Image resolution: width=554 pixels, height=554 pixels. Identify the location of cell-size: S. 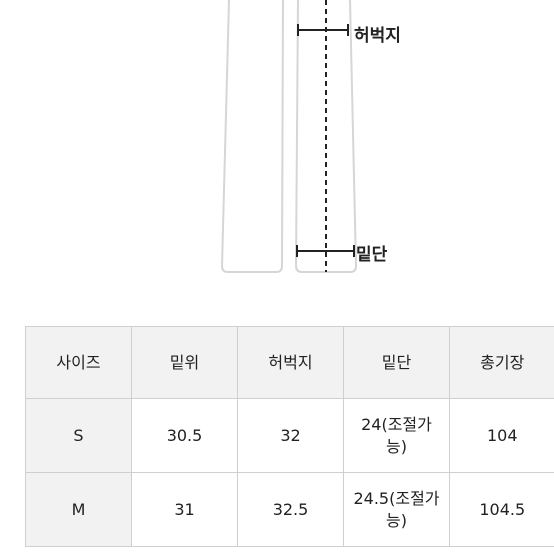
(78, 435).